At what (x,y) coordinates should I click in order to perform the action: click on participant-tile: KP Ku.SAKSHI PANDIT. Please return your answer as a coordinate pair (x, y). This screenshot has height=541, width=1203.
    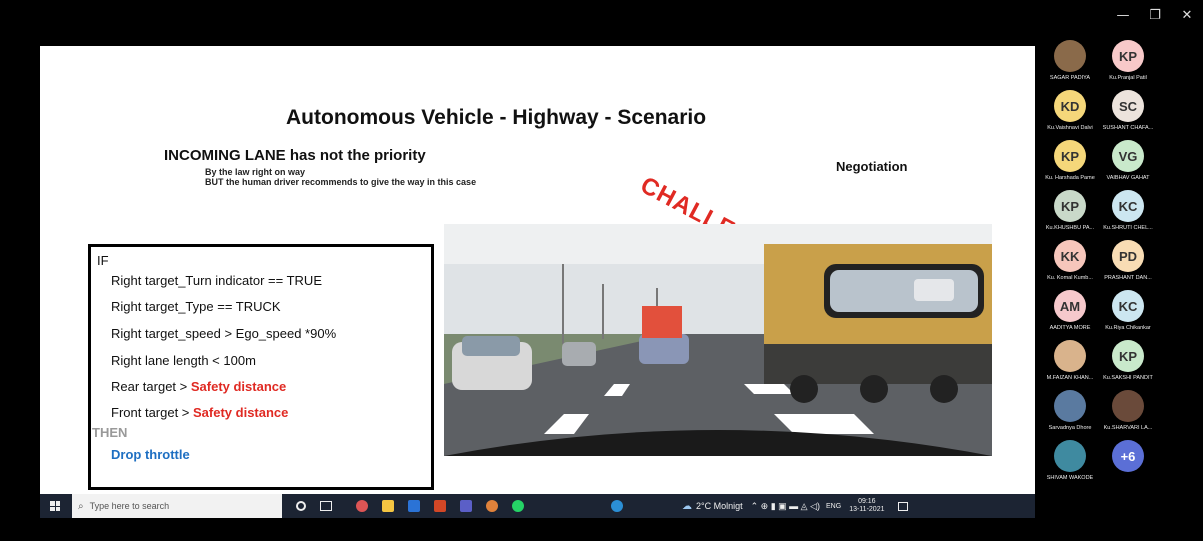
    Looking at the image, I should click on (1128, 367).